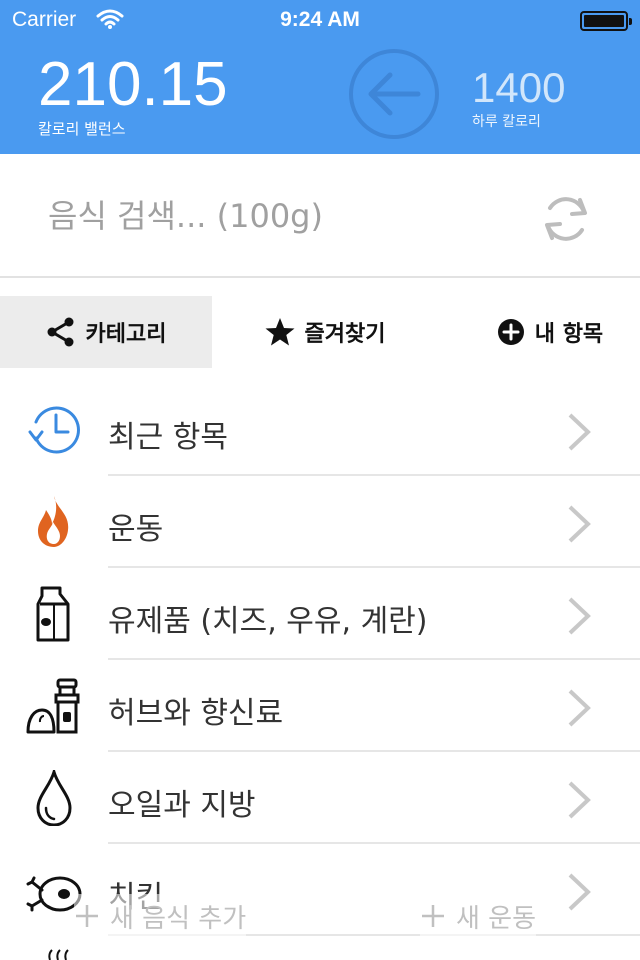 The width and height of the screenshot is (640, 960). Describe the element at coordinates (268, 621) in the screenshot. I see `list-item-label: 유제품 (치즈, 우유, 계란)` at that location.